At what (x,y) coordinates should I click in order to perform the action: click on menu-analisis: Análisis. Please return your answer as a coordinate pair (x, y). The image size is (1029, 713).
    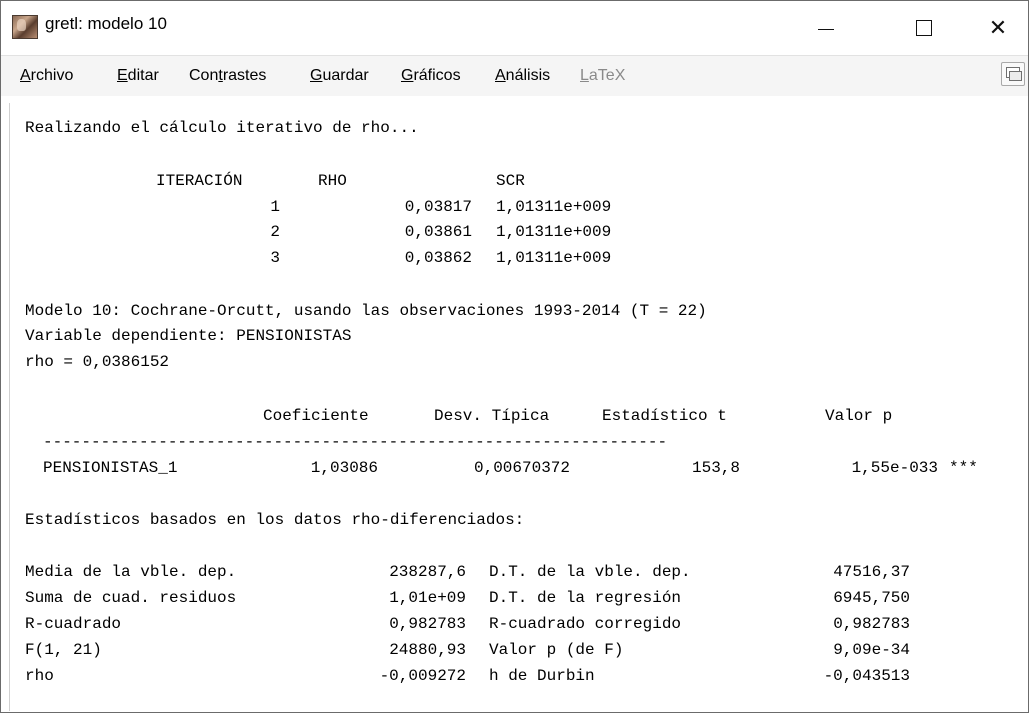
    Looking at the image, I should click on (522, 76).